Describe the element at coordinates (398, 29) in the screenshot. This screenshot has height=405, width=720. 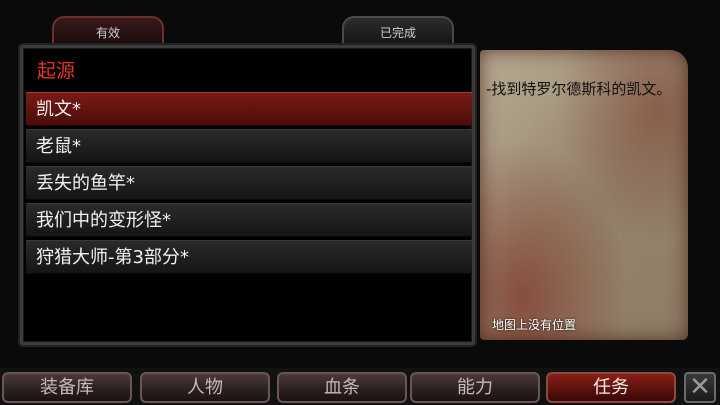
I see `tab-completed: 已完成` at that location.